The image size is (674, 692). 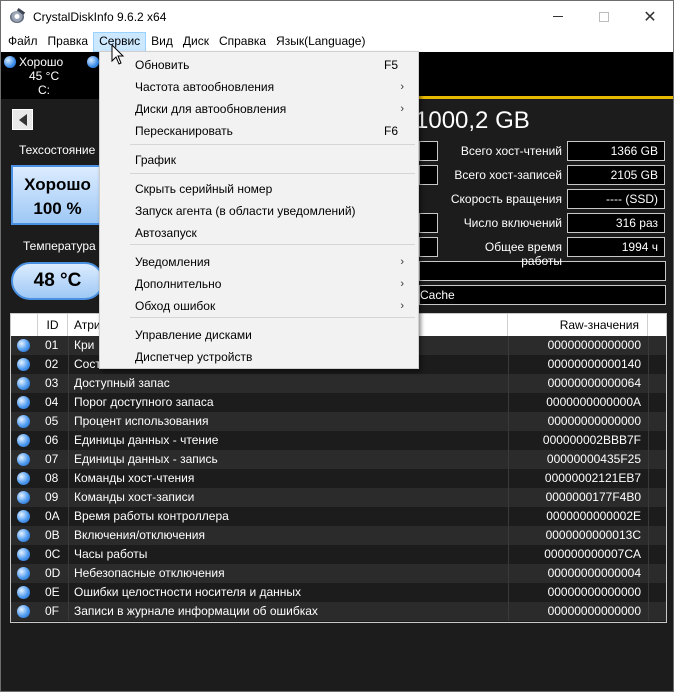 I want to click on health-label: Техсостояние, so click(x=57, y=150).